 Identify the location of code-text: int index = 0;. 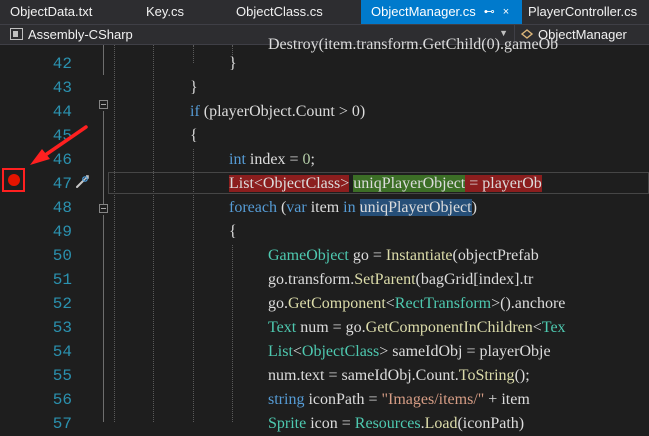
(272, 160).